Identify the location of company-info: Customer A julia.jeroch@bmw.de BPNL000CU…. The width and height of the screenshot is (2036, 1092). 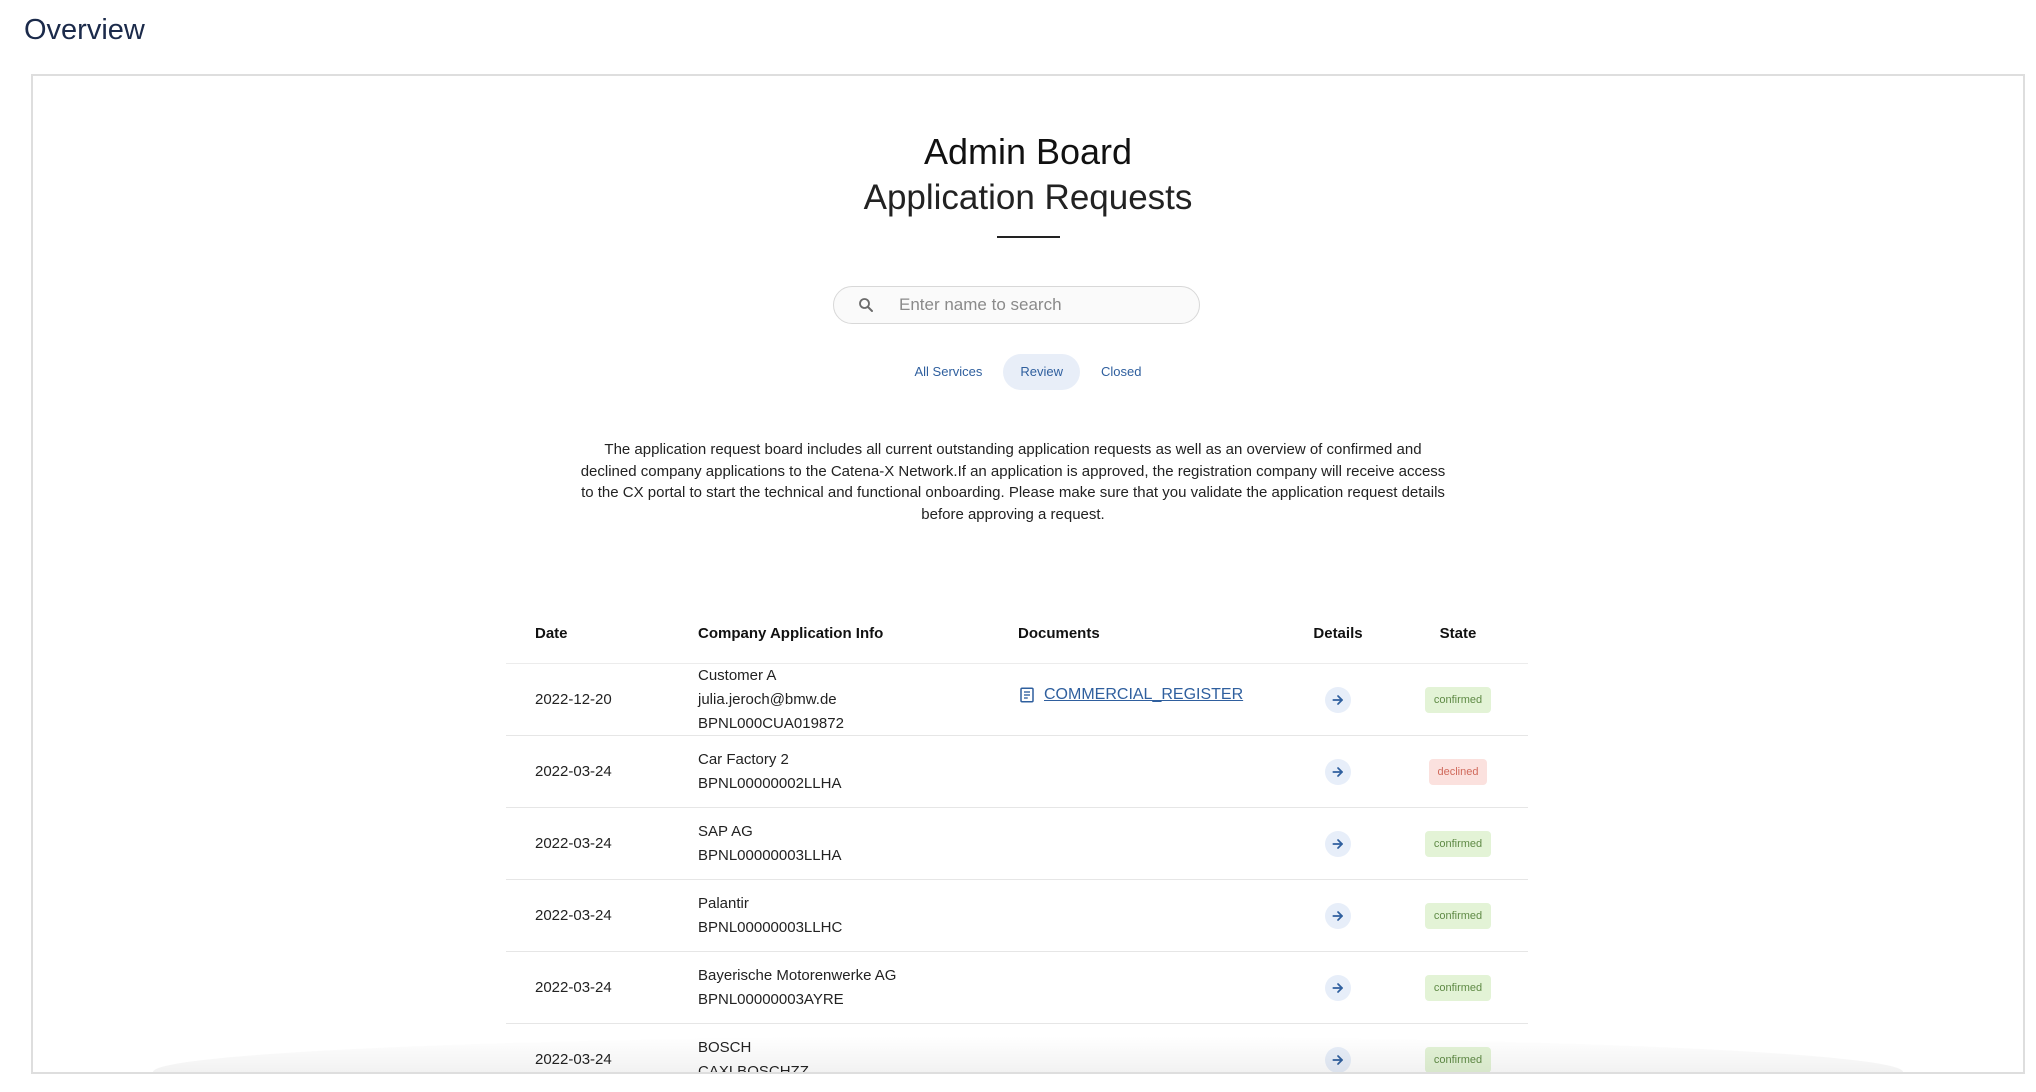
(858, 700).